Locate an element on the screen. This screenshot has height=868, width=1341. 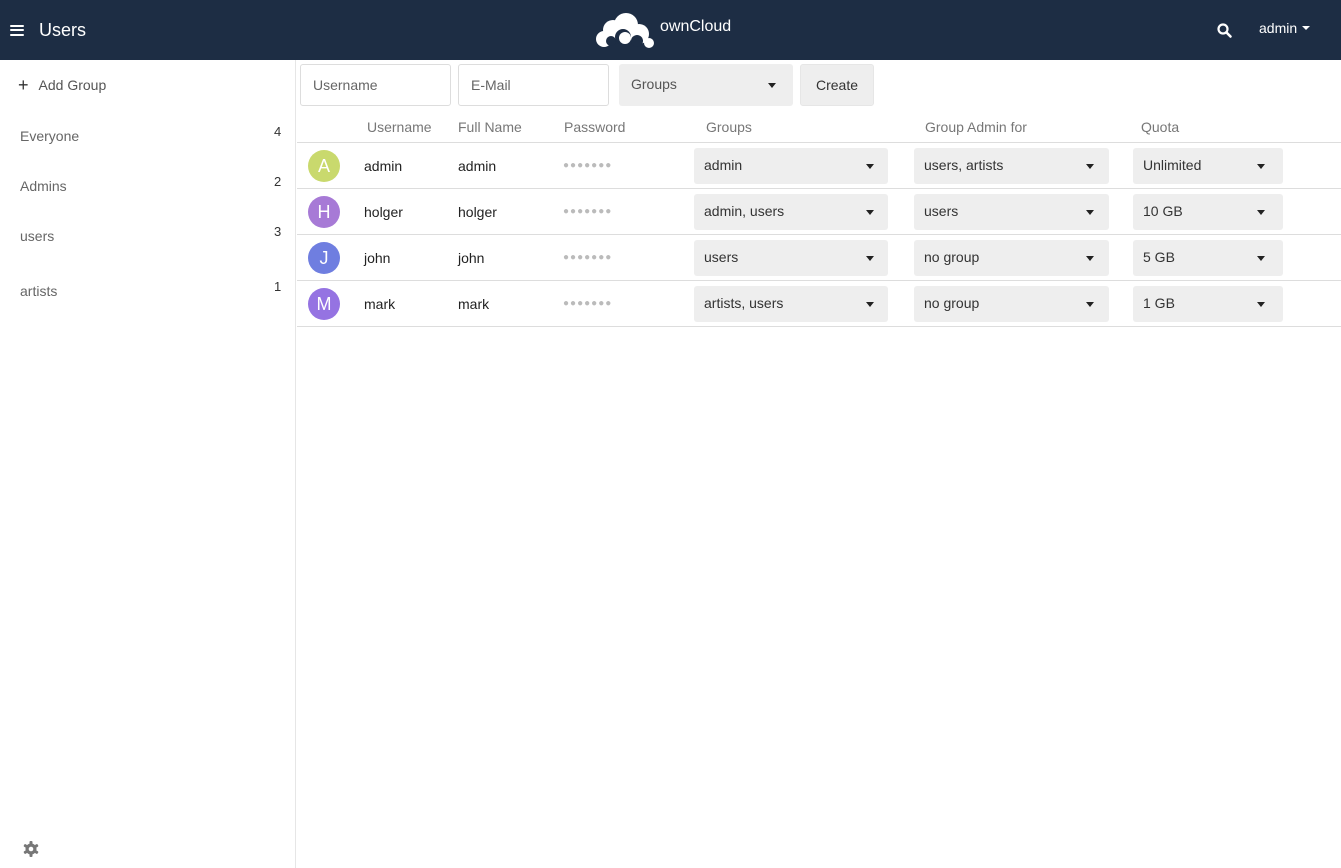
app-menu-button: Users is located at coordinates (48, 30).